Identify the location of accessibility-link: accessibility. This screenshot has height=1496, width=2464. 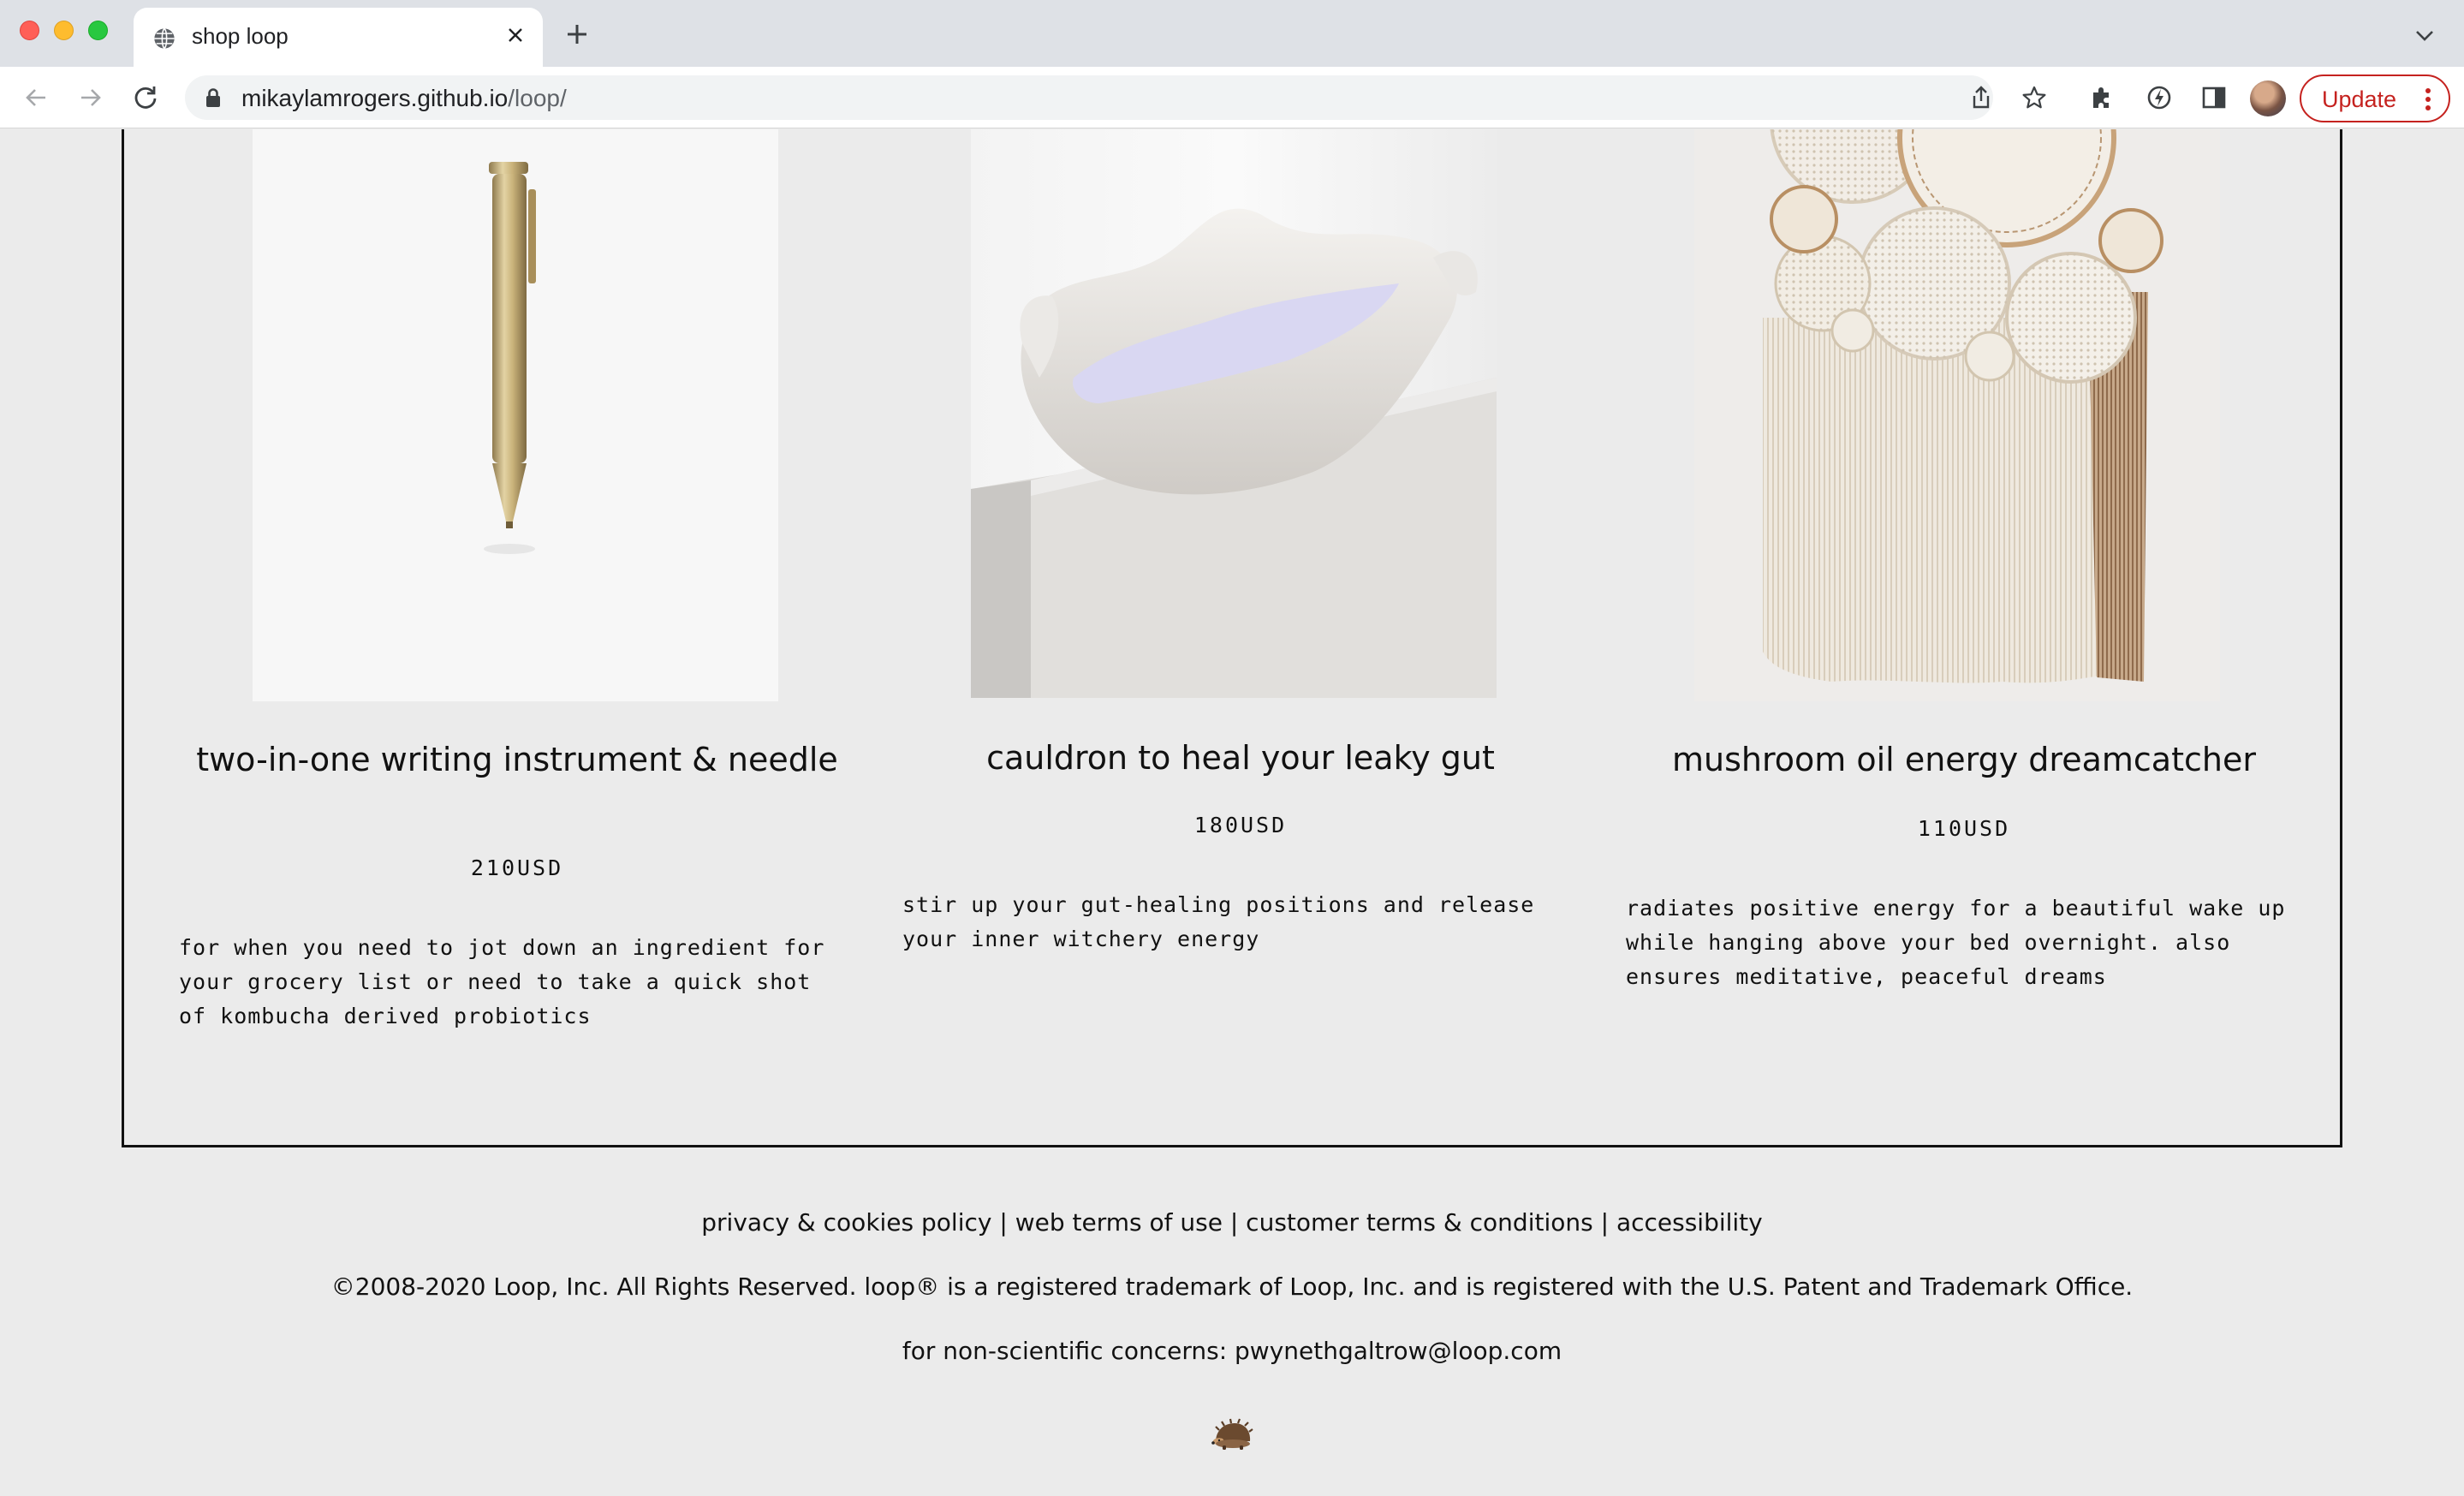
(1689, 1222).